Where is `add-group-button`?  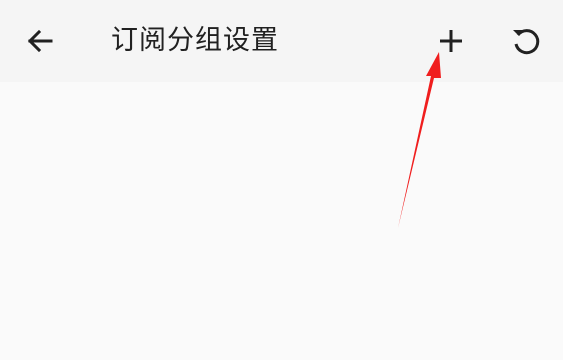
add-group-button is located at coordinates (451, 41).